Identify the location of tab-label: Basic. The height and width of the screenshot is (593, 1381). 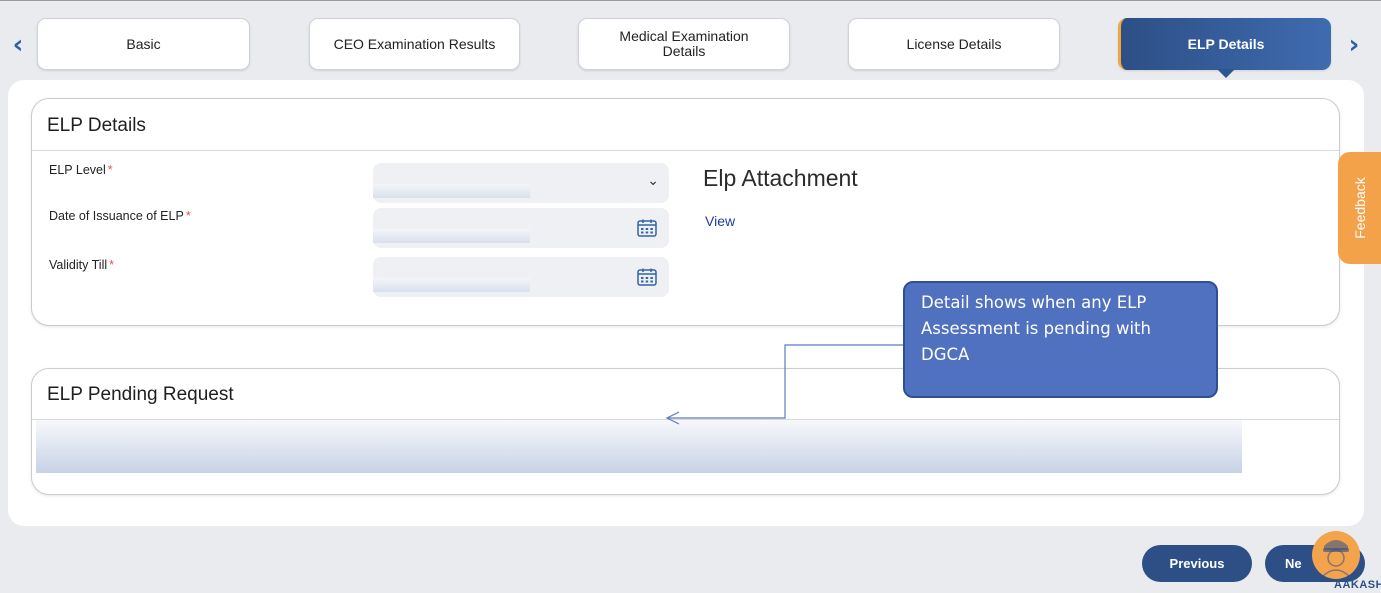
(143, 43).